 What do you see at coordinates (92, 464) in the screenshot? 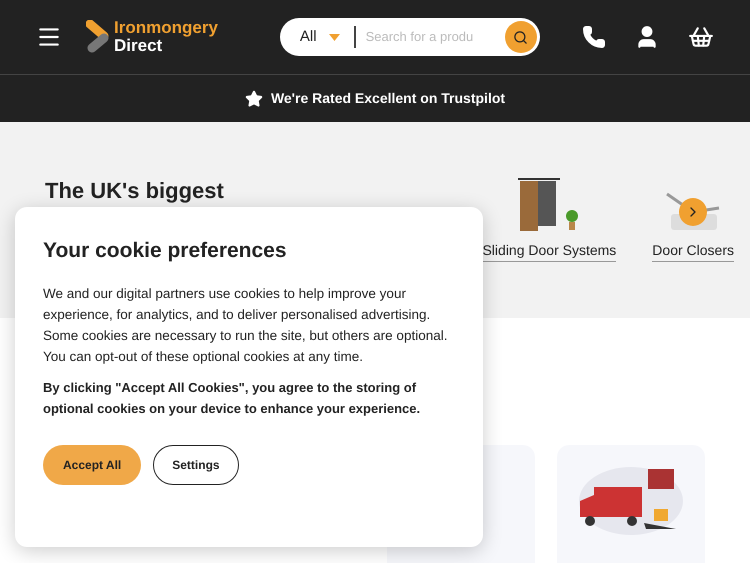
I see `accept-all-button: Accept All` at bounding box center [92, 464].